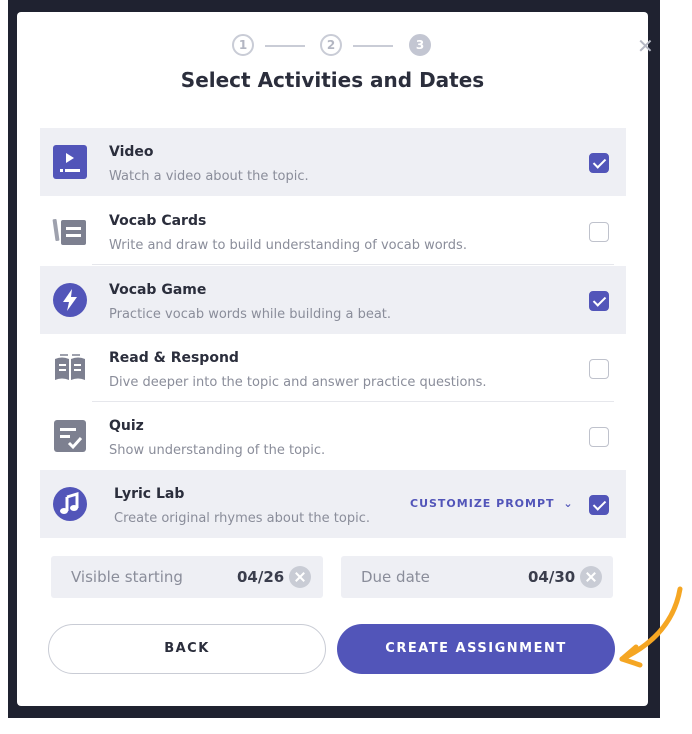  Describe the element at coordinates (131, 152) in the screenshot. I see `activity-name: Video` at that location.